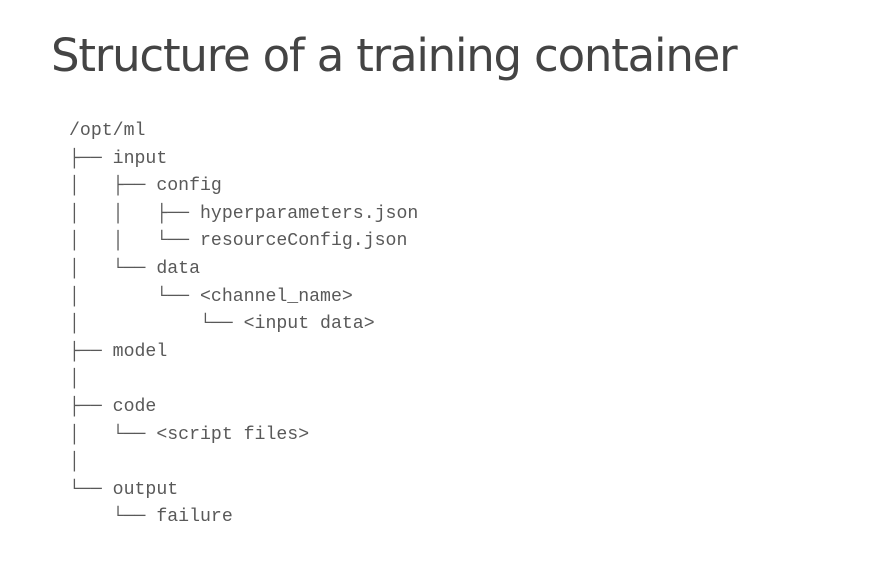 Image resolution: width=895 pixels, height=587 pixels. What do you see at coordinates (140, 158) in the screenshot?
I see `directory-name: input` at bounding box center [140, 158].